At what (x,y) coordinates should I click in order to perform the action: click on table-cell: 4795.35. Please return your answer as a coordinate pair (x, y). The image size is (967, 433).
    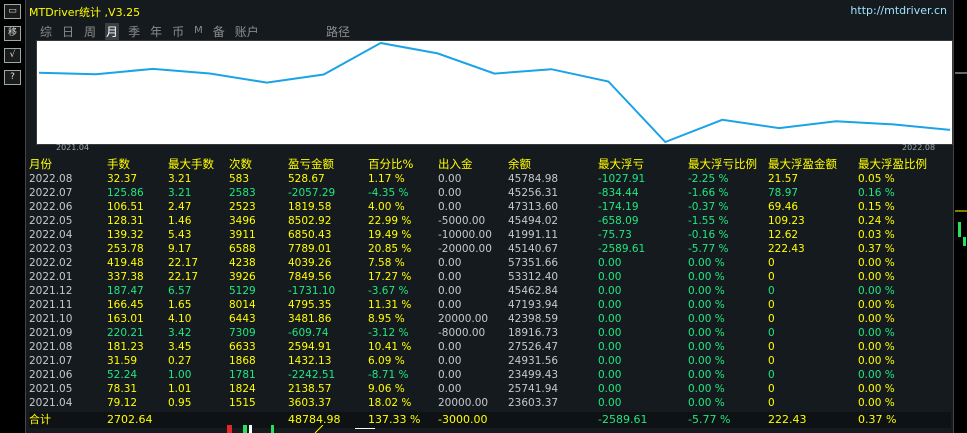
    Looking at the image, I should click on (310, 305).